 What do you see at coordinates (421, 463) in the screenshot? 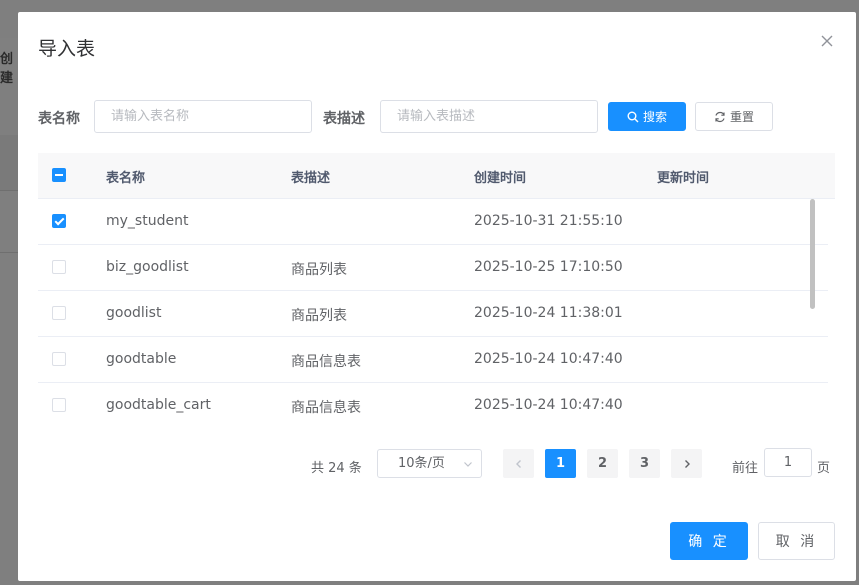
I see `page-size-value: 10条/页` at bounding box center [421, 463].